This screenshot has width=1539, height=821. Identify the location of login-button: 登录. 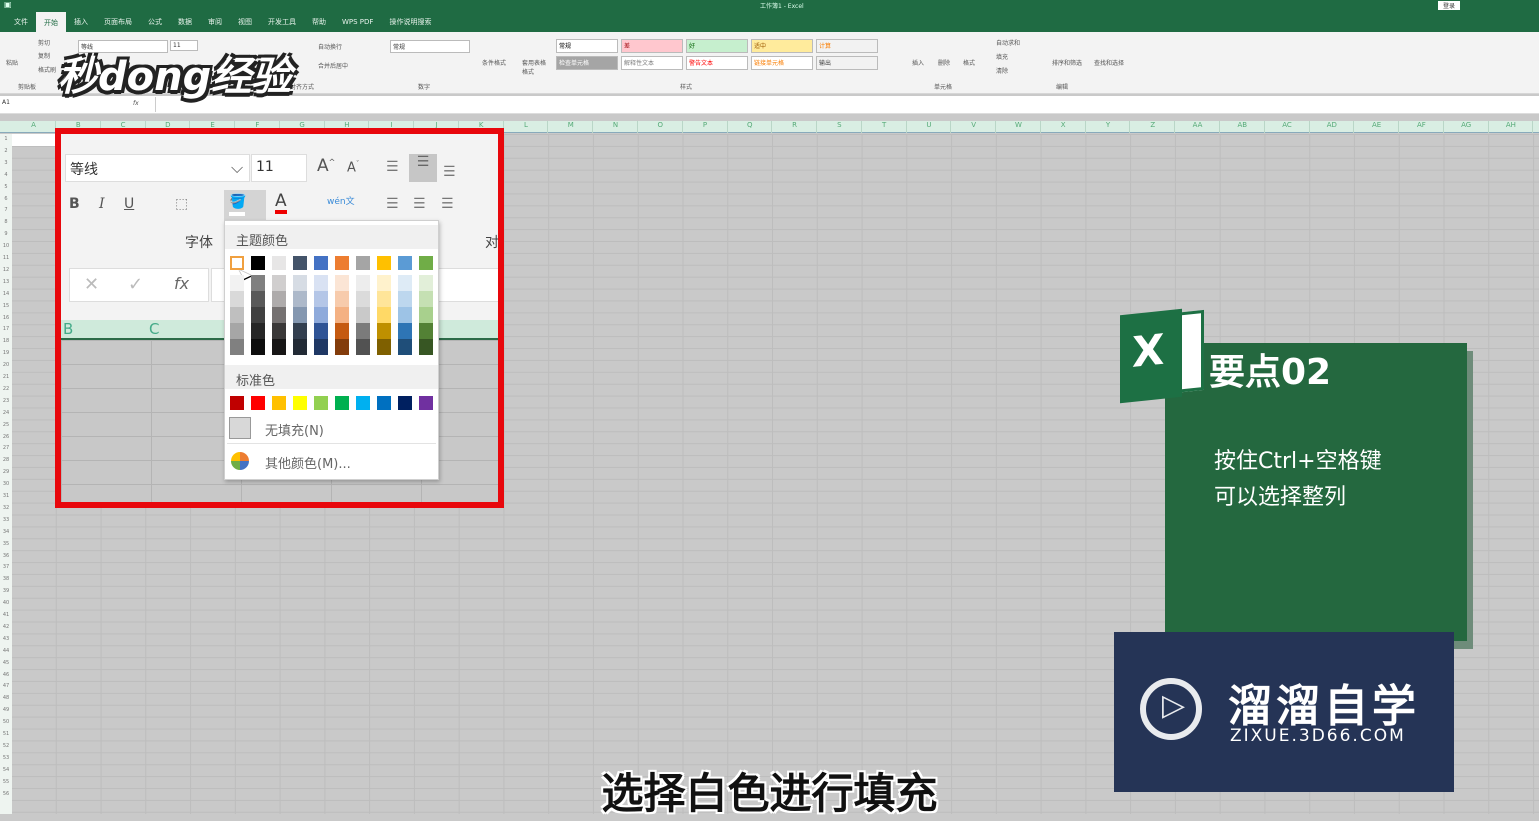
(1449, 5).